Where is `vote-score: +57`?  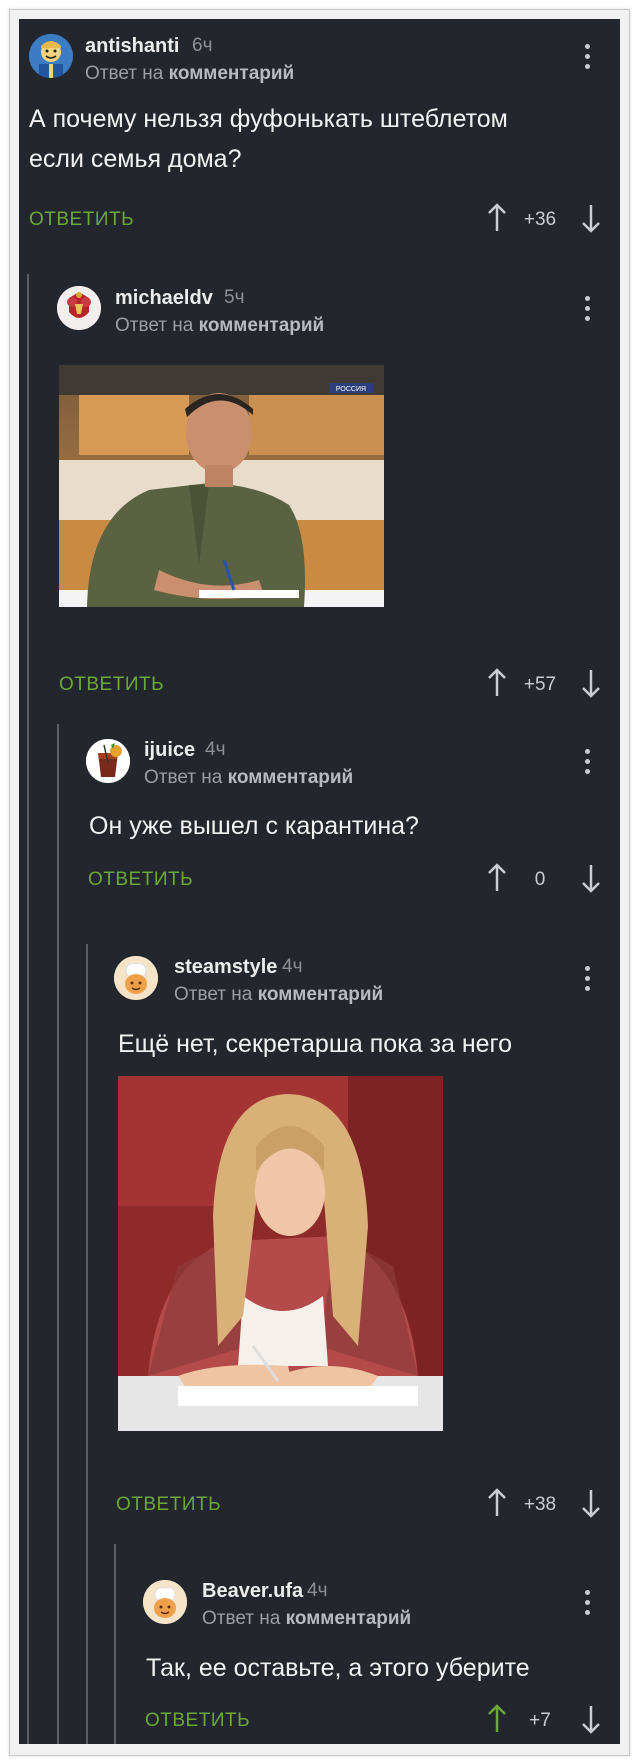 vote-score: +57 is located at coordinates (540, 684).